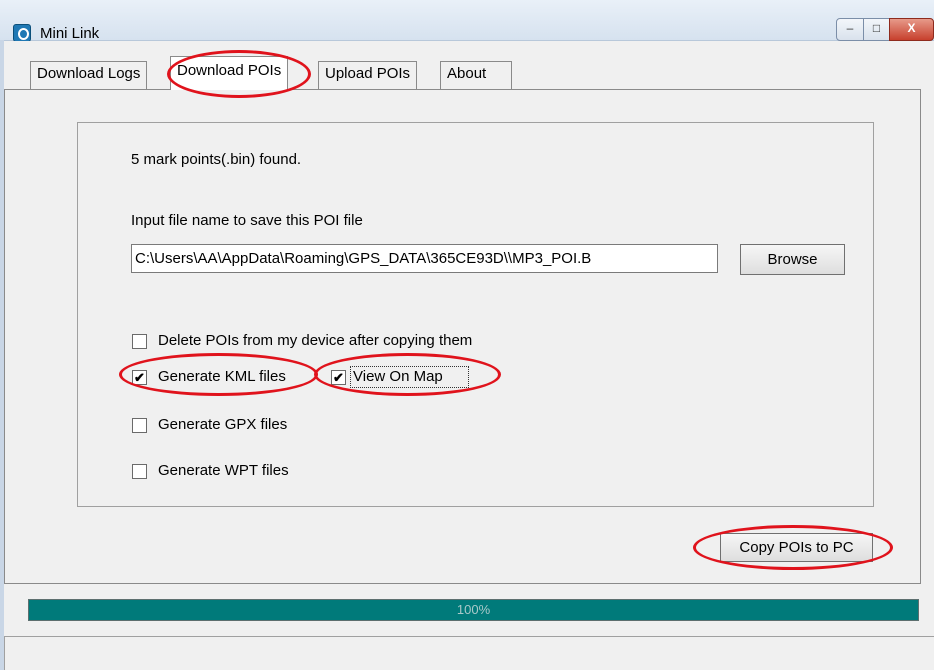 The width and height of the screenshot is (934, 670). I want to click on tab-download-pois: Download POIs, so click(229, 73).